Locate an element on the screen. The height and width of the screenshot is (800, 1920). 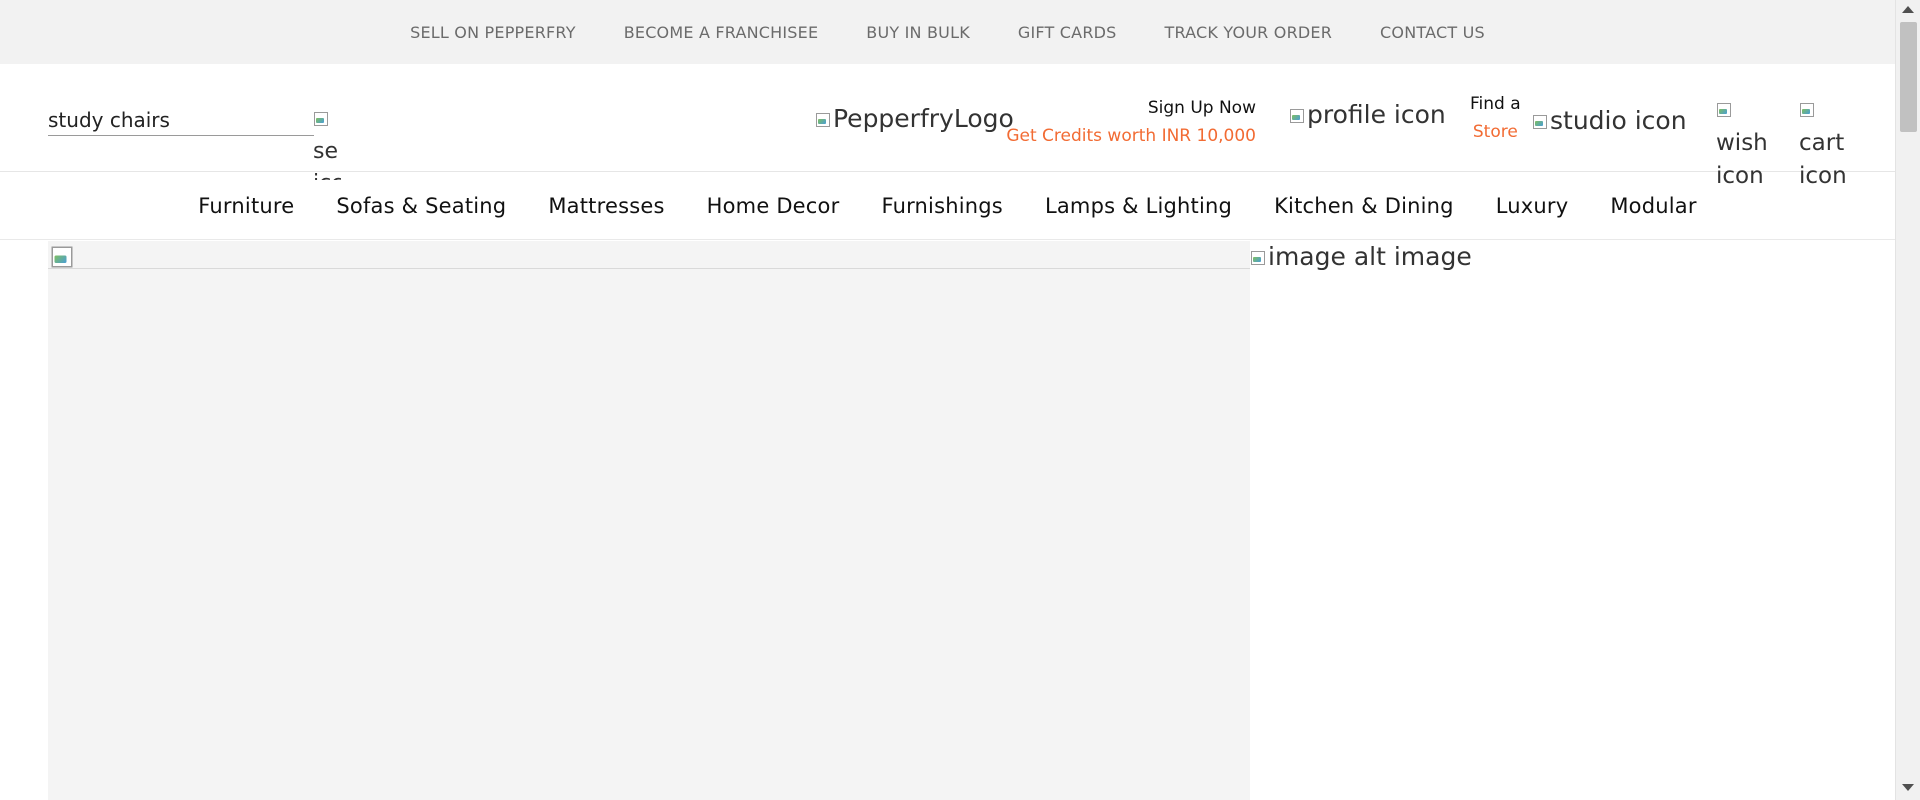
scroll-thumb is located at coordinates (1908, 77).